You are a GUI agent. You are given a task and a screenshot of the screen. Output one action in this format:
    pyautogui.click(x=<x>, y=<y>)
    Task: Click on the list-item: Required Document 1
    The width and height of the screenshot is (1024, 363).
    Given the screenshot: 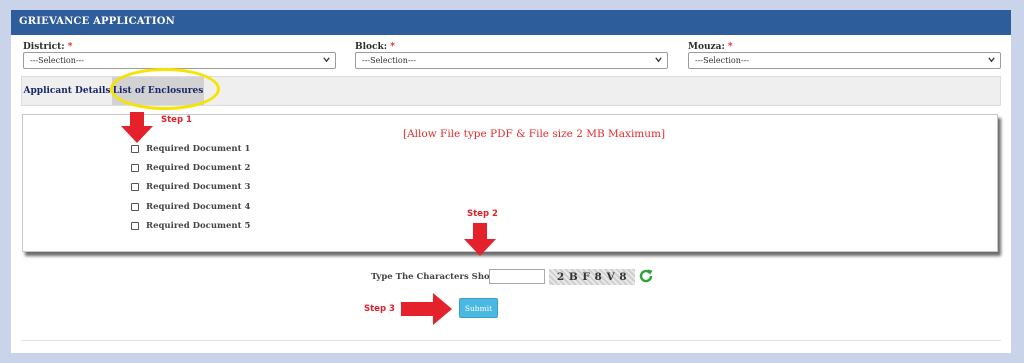 What is the action you would take?
    pyautogui.click(x=190, y=149)
    